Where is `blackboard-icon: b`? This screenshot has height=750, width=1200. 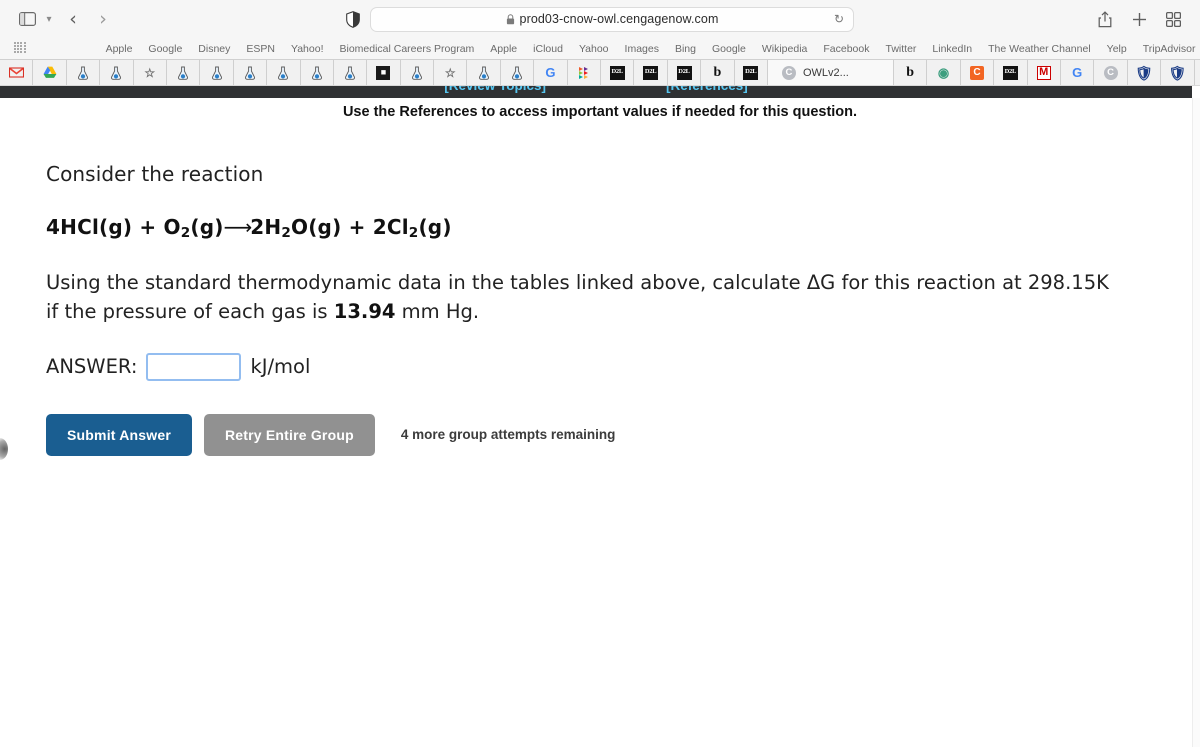
blackboard-icon: b is located at coordinates (910, 72).